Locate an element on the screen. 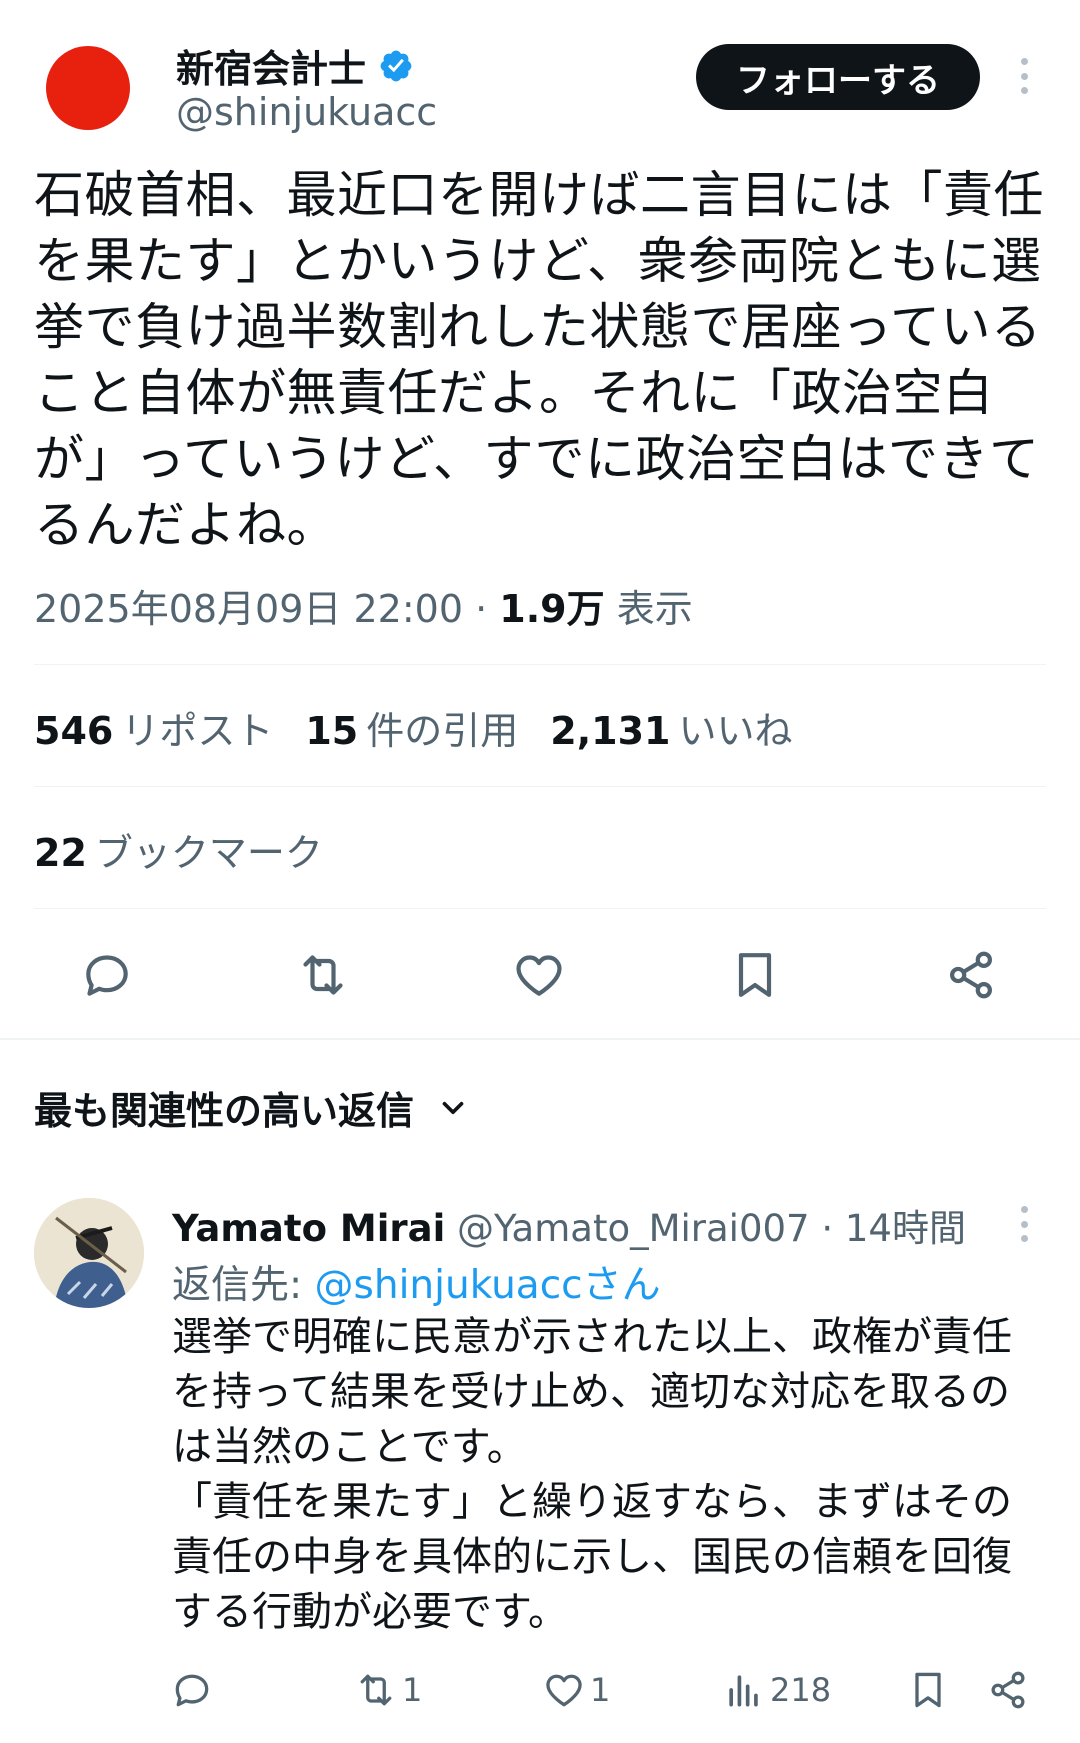 The height and width of the screenshot is (1743, 1080). author-handle: @shinjukuacc is located at coordinates (306, 112).